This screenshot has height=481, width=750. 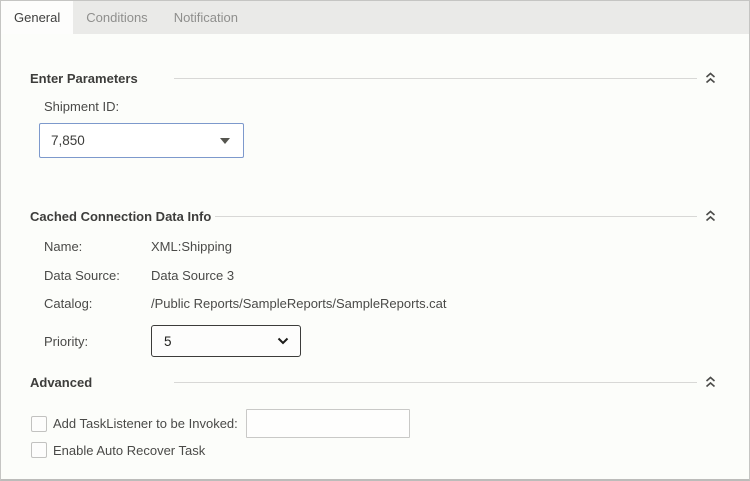 What do you see at coordinates (84, 78) in the screenshot?
I see `section-title-enter-parameters: Enter Parameters` at bounding box center [84, 78].